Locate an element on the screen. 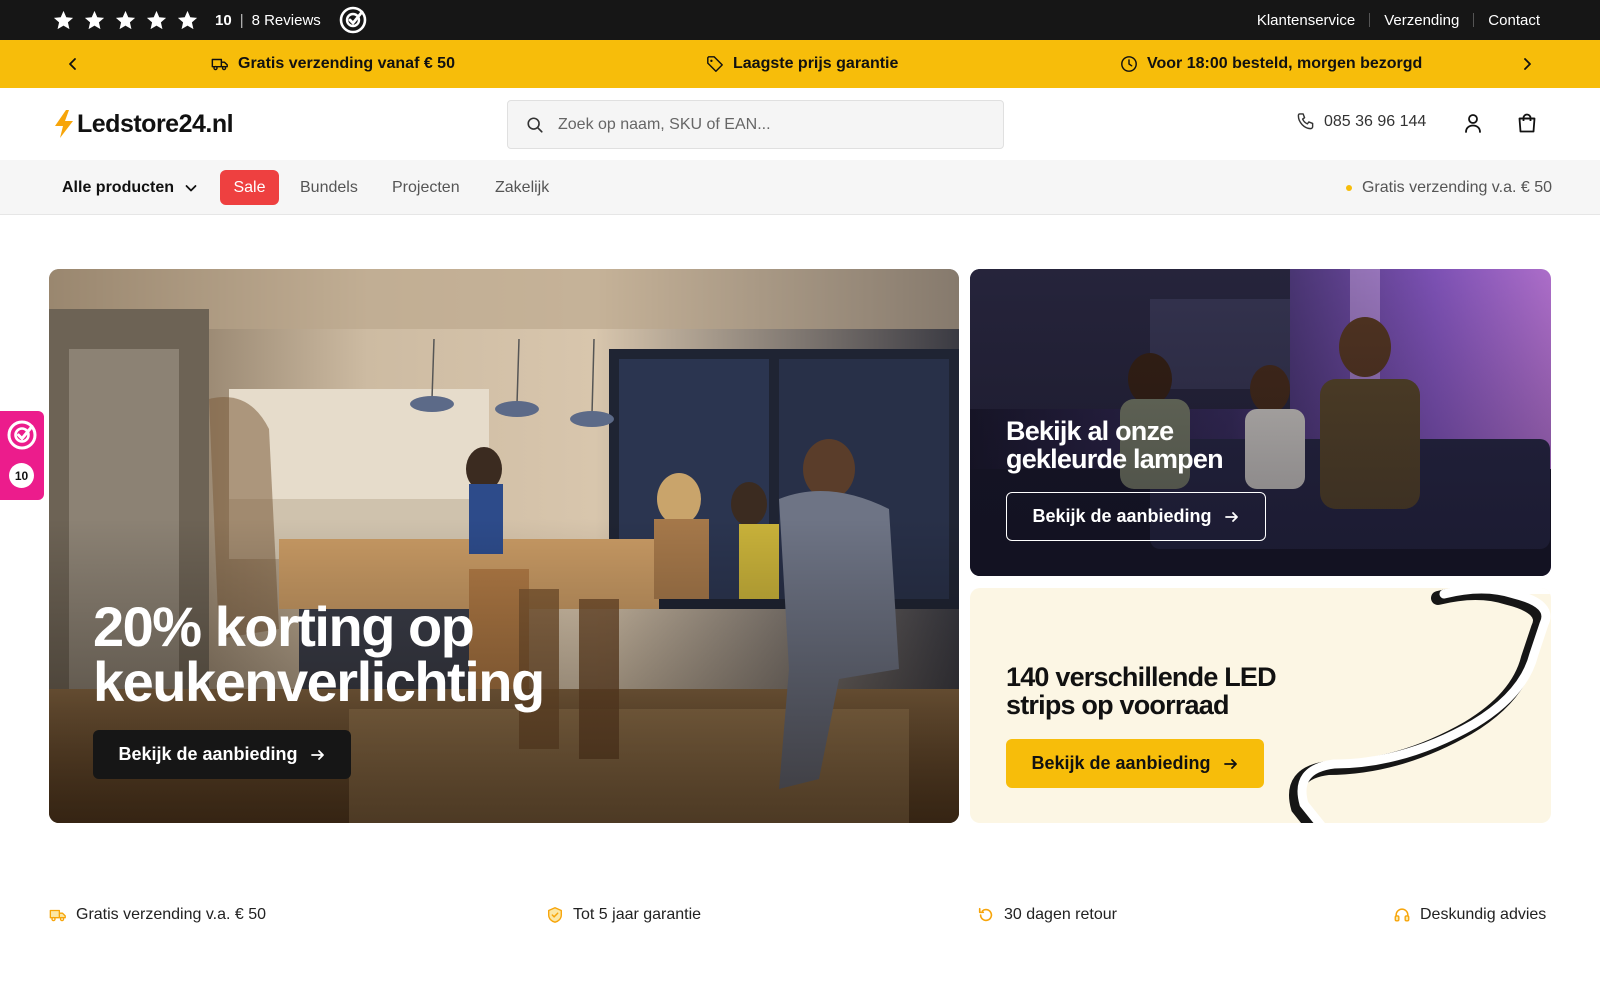  sale-link: Sale is located at coordinates (249, 187).